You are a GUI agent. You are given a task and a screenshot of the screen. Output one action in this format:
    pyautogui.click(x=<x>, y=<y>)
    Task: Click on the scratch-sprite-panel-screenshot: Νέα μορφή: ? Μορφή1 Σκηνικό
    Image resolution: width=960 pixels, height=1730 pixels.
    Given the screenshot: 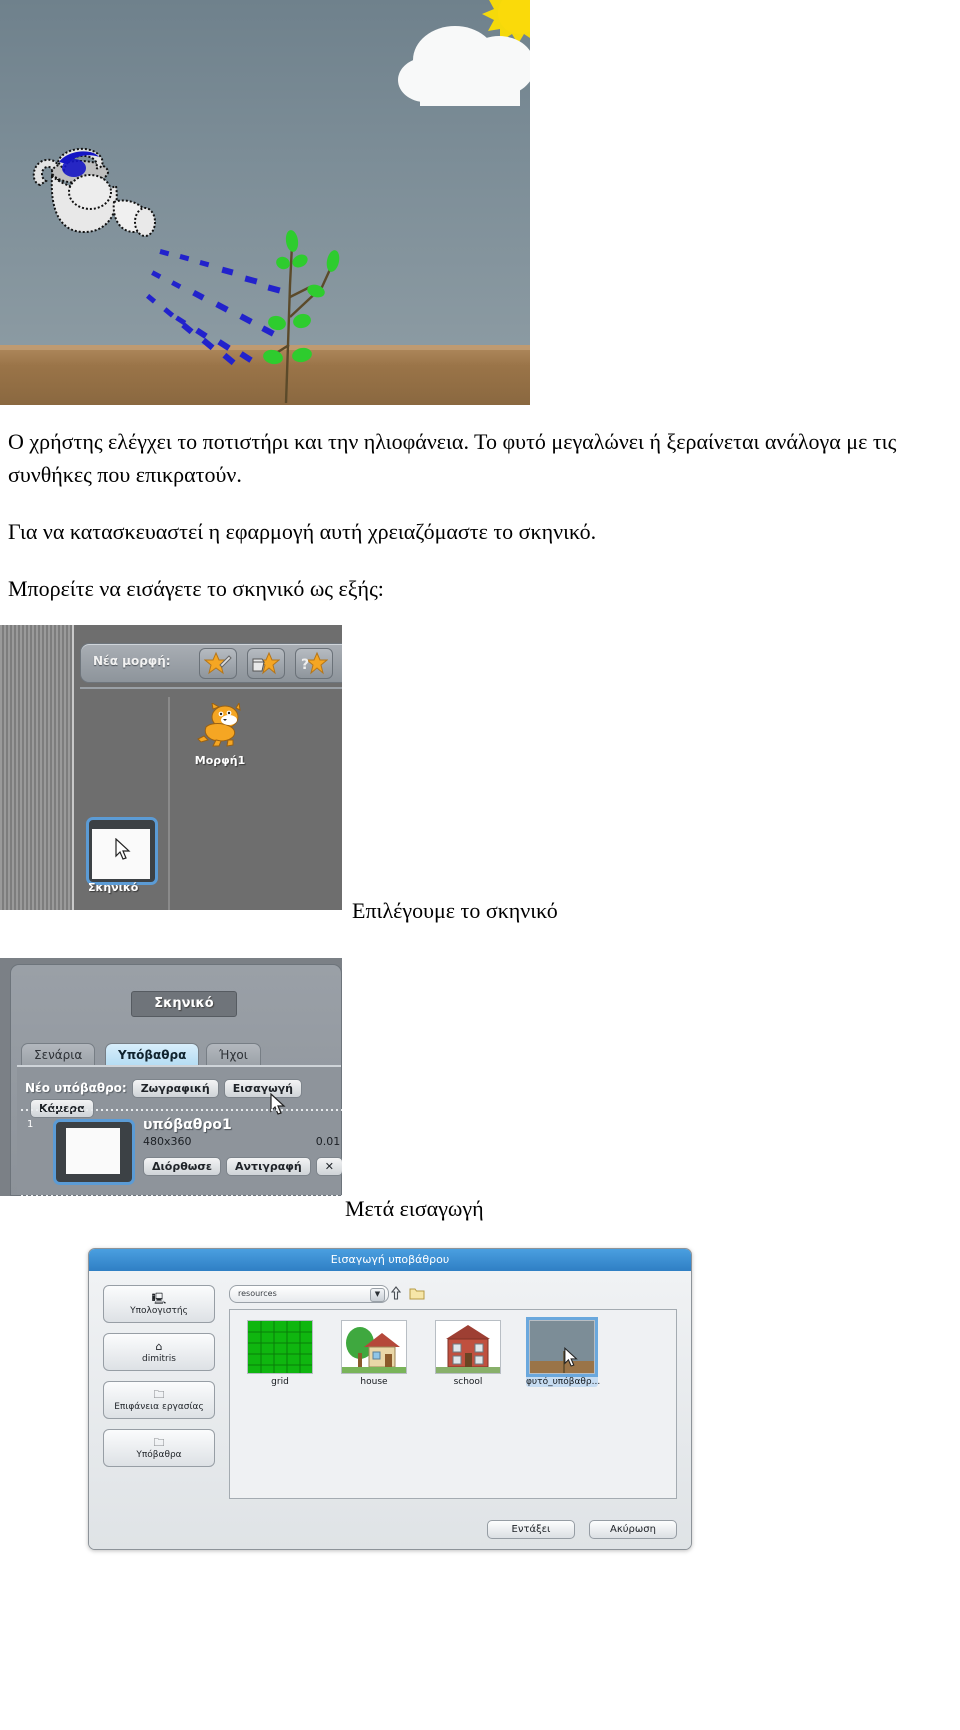 What is the action you would take?
    pyautogui.click(x=171, y=767)
    